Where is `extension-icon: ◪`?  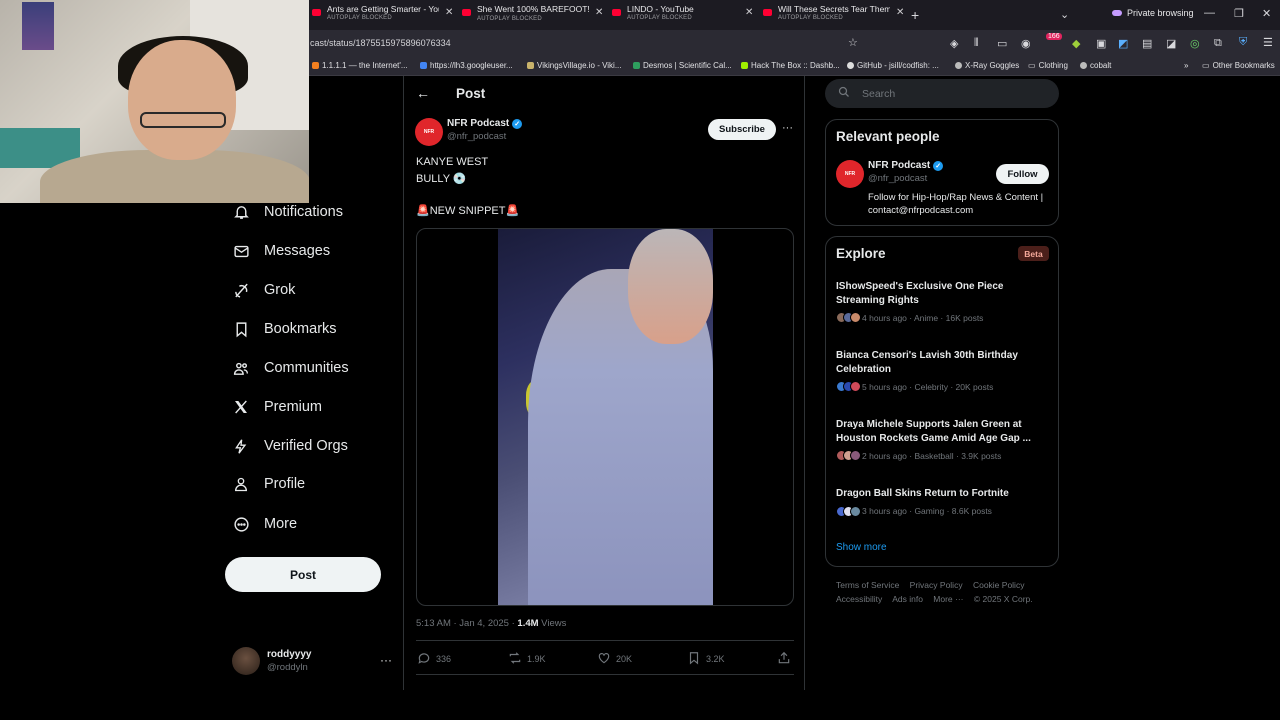
extension-icon: ◪ is located at coordinates (1171, 43).